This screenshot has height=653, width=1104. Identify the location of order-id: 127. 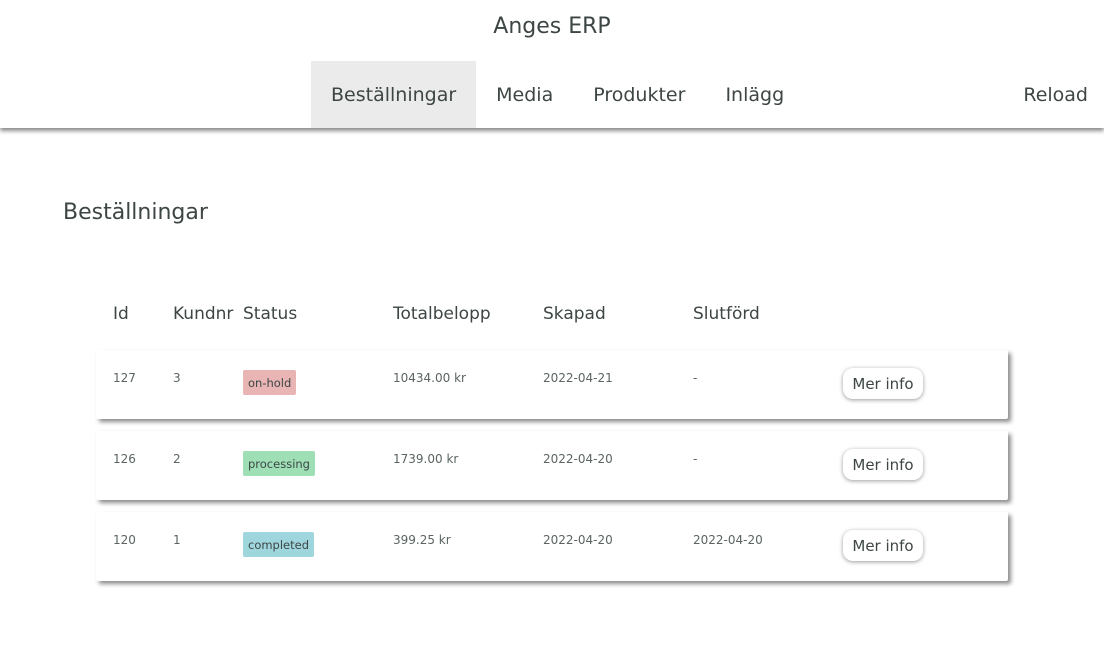
(124, 378).